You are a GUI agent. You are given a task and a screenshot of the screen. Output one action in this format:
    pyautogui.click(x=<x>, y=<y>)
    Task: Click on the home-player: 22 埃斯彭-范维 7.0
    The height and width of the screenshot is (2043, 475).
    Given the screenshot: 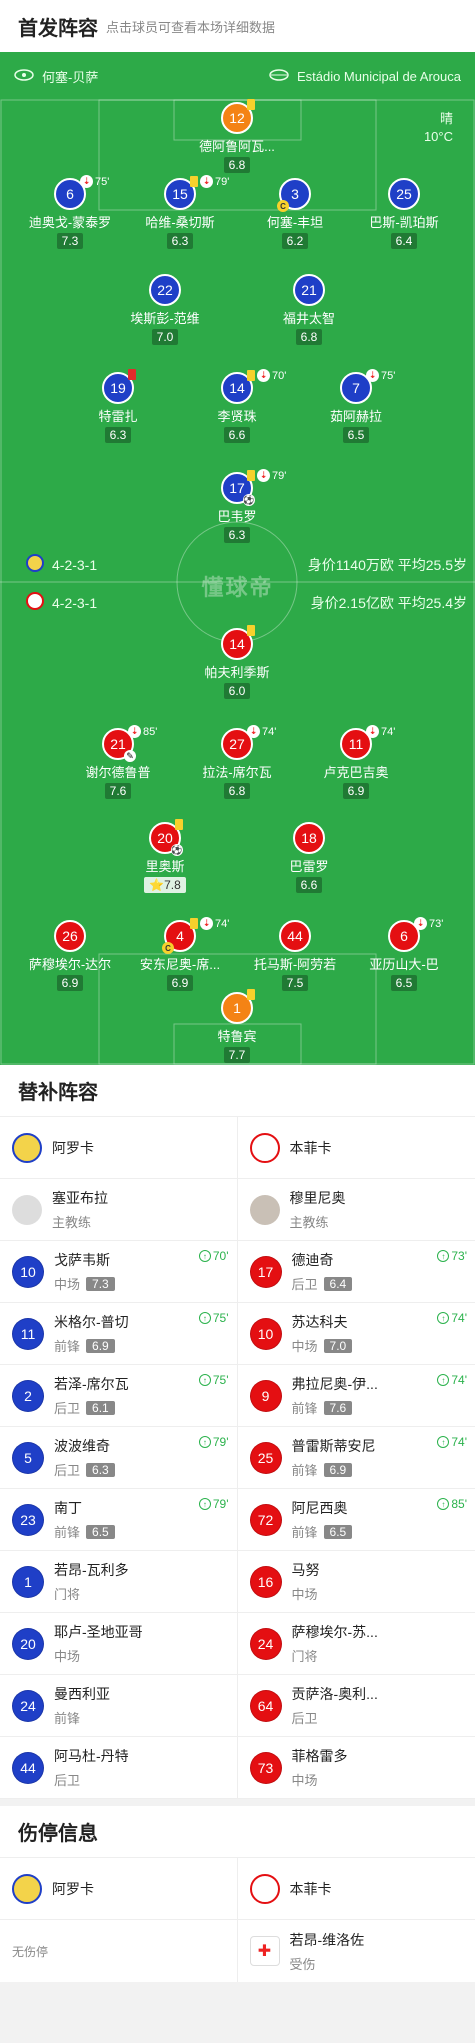 What is the action you would take?
    pyautogui.click(x=165, y=310)
    